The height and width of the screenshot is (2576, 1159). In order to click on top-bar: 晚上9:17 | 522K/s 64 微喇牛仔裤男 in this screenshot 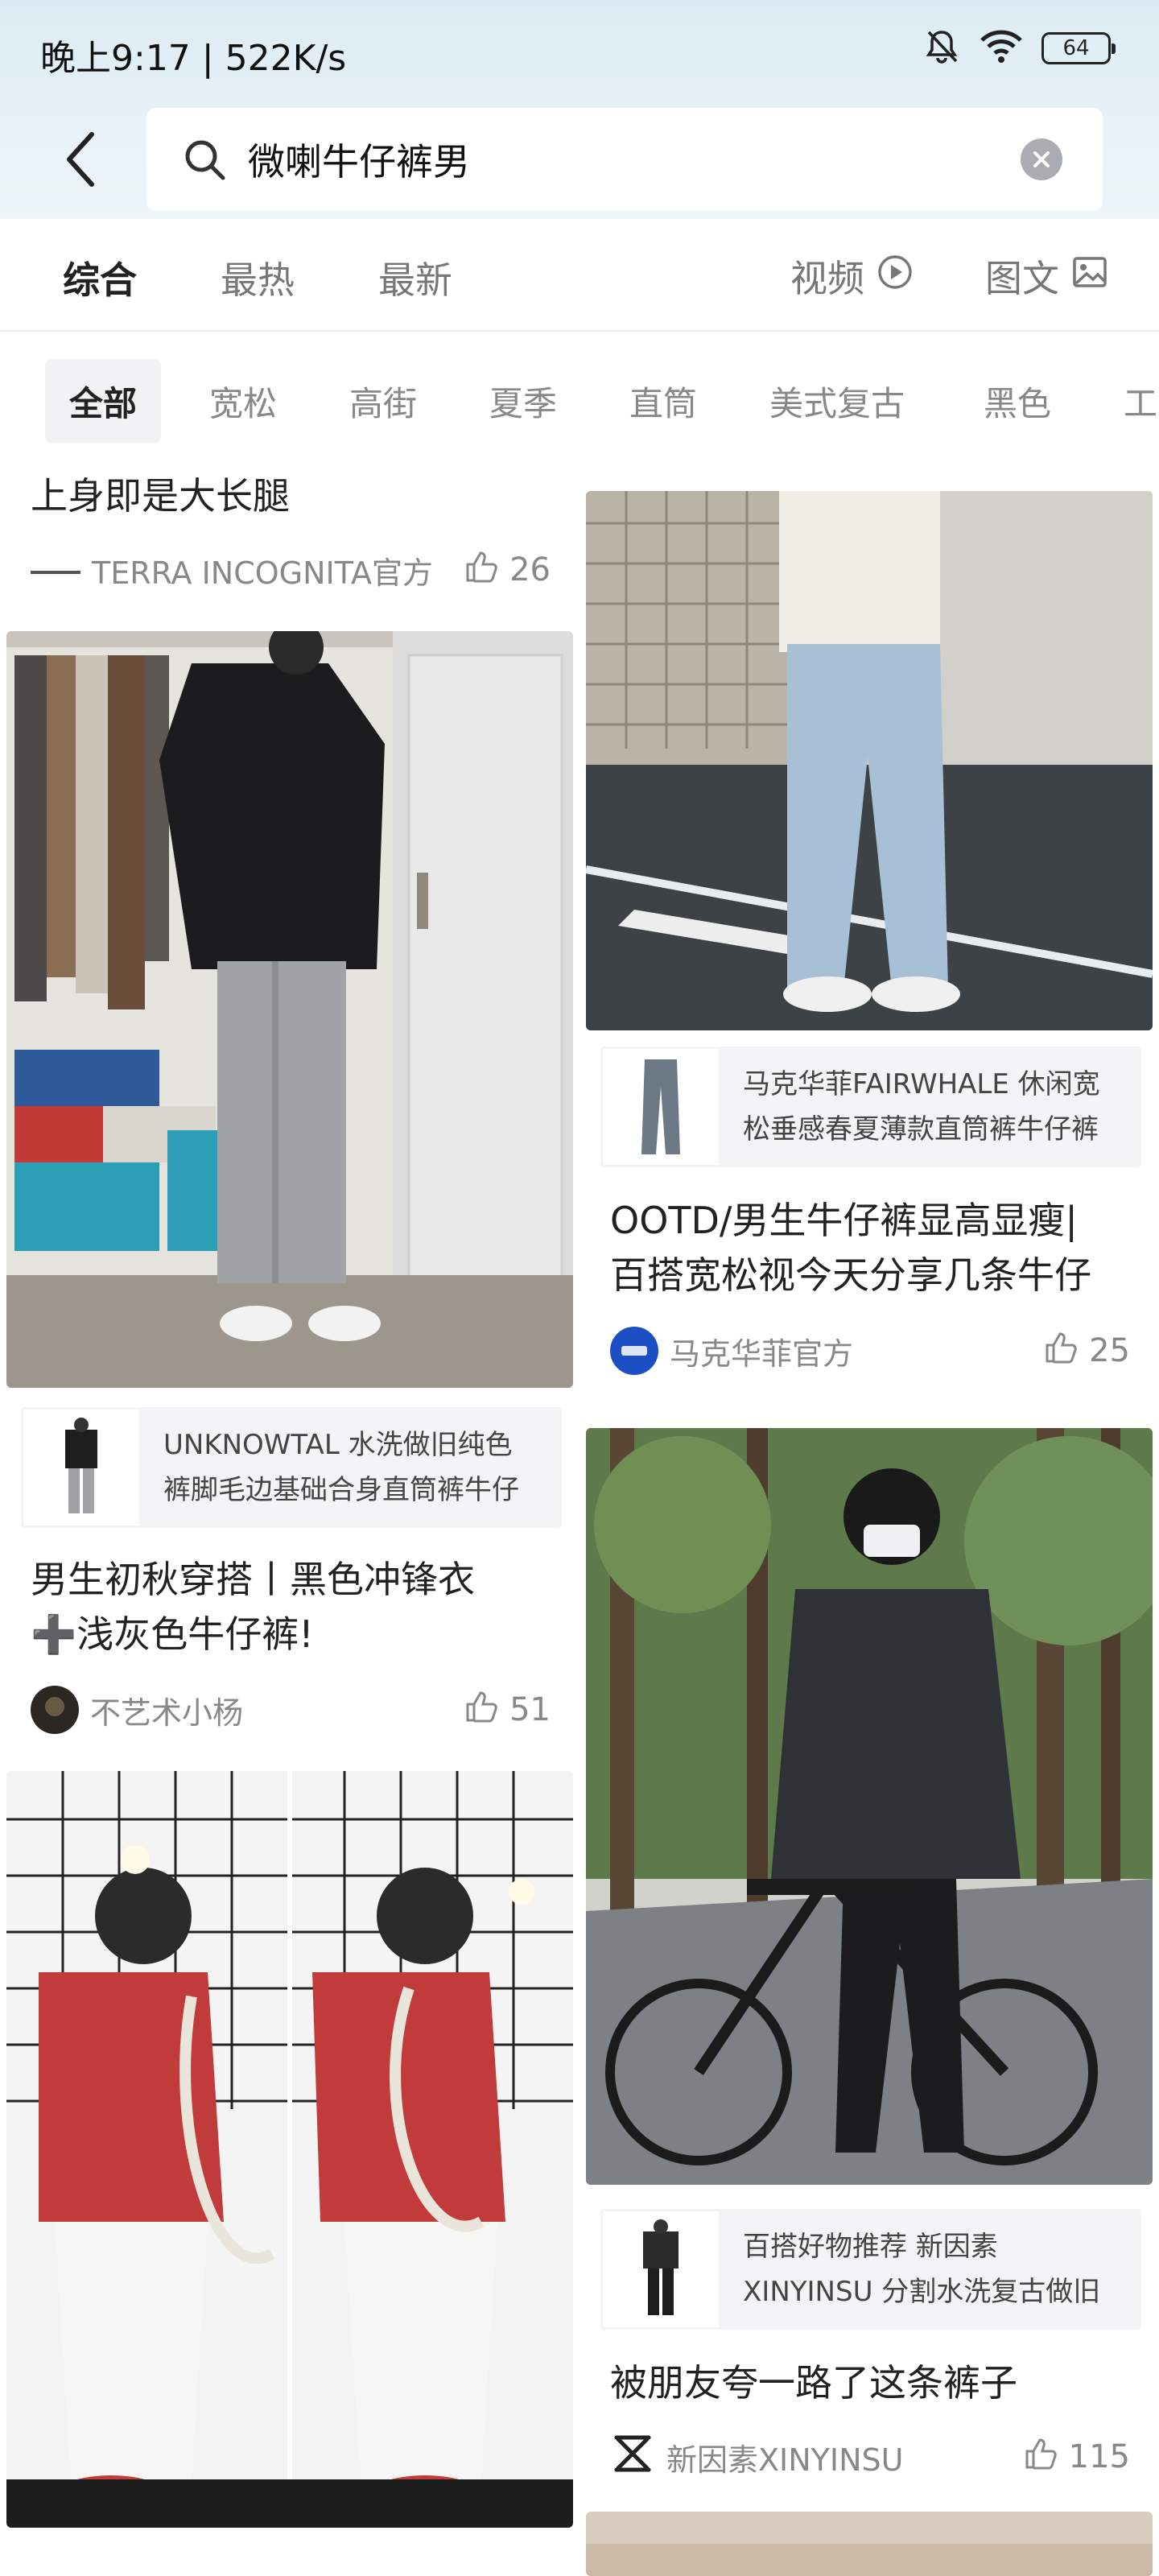, I will do `click(579, 109)`.